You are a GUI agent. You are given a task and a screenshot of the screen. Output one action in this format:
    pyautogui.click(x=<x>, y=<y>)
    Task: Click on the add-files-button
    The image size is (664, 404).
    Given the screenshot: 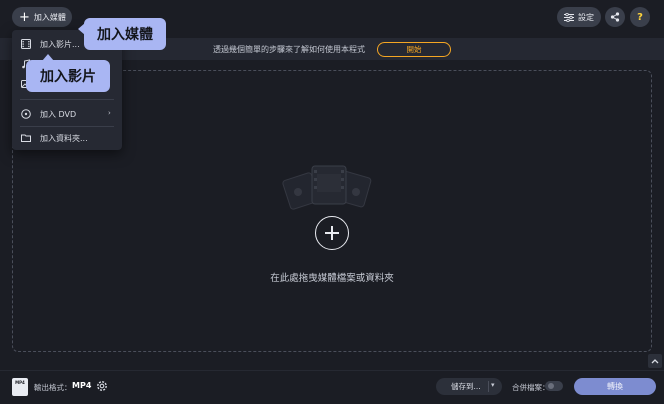 What is the action you would take?
    pyautogui.click(x=332, y=233)
    